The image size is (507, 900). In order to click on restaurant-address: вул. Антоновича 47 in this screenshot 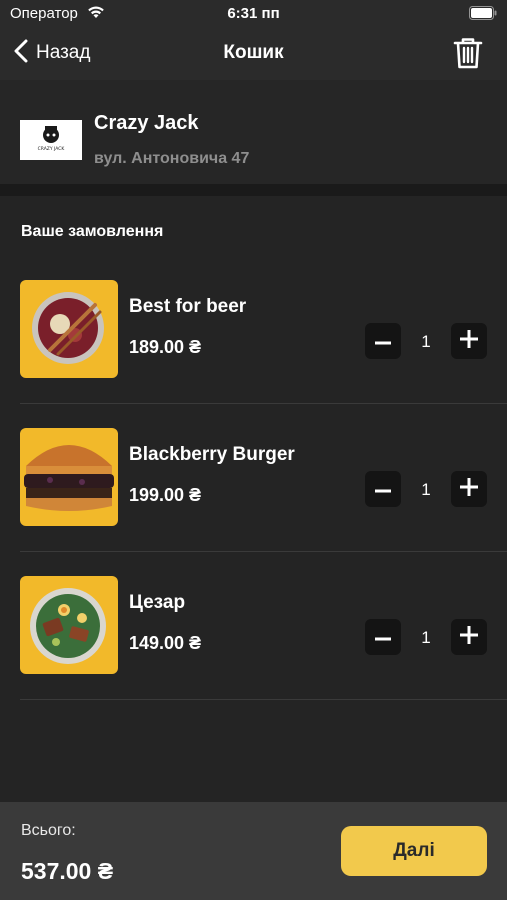, I will do `click(172, 158)`.